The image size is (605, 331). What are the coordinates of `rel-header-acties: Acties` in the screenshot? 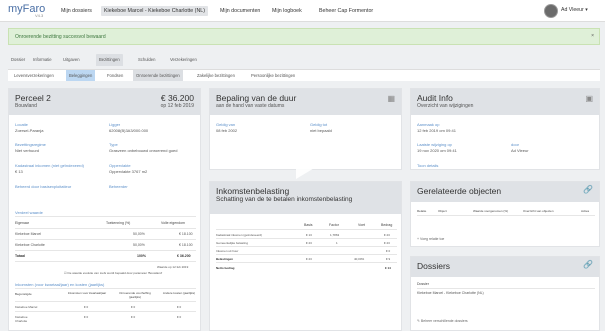 It's located at (585, 211).